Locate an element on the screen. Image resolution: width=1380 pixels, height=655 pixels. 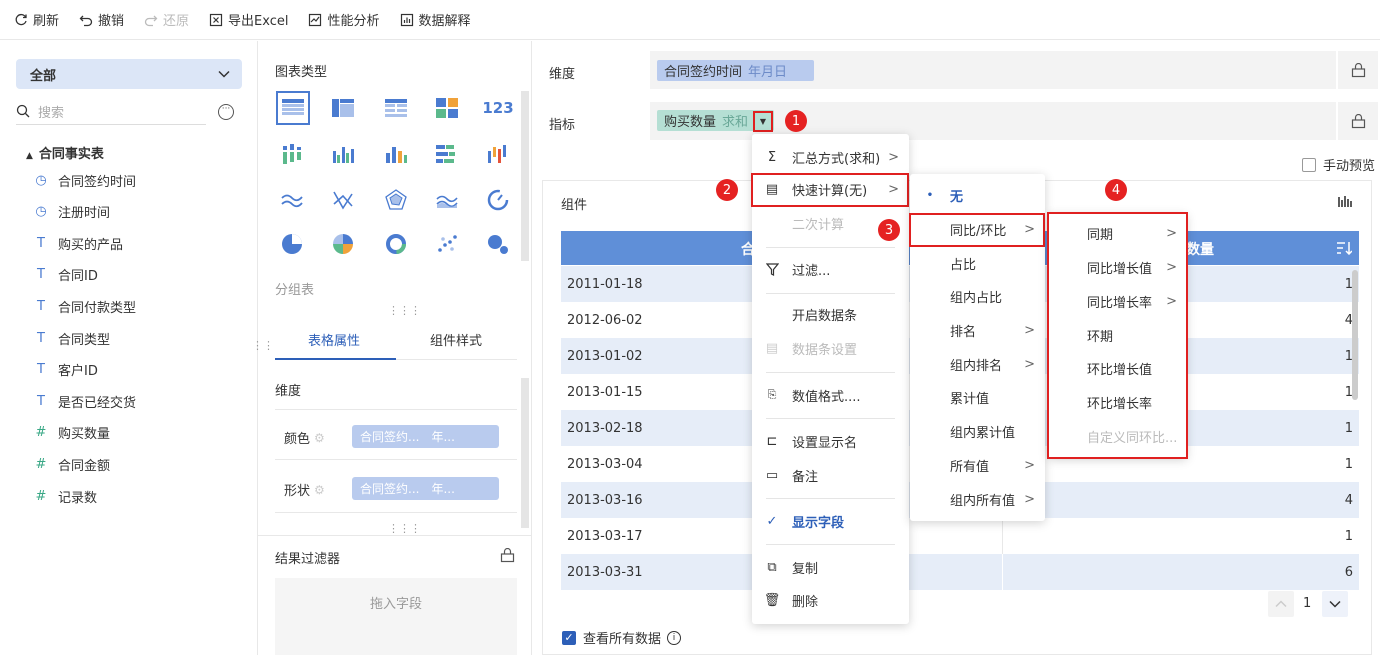
export-excel-button: 导出Excel is located at coordinates (248, 19).